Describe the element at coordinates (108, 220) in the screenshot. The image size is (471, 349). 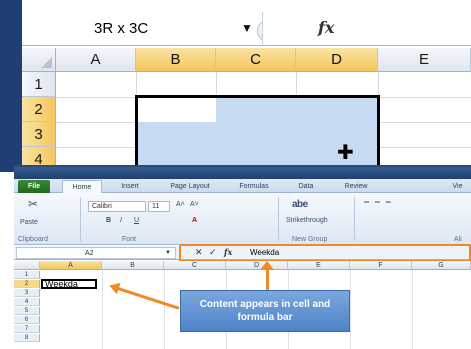
I see `bold-button: B` at that location.